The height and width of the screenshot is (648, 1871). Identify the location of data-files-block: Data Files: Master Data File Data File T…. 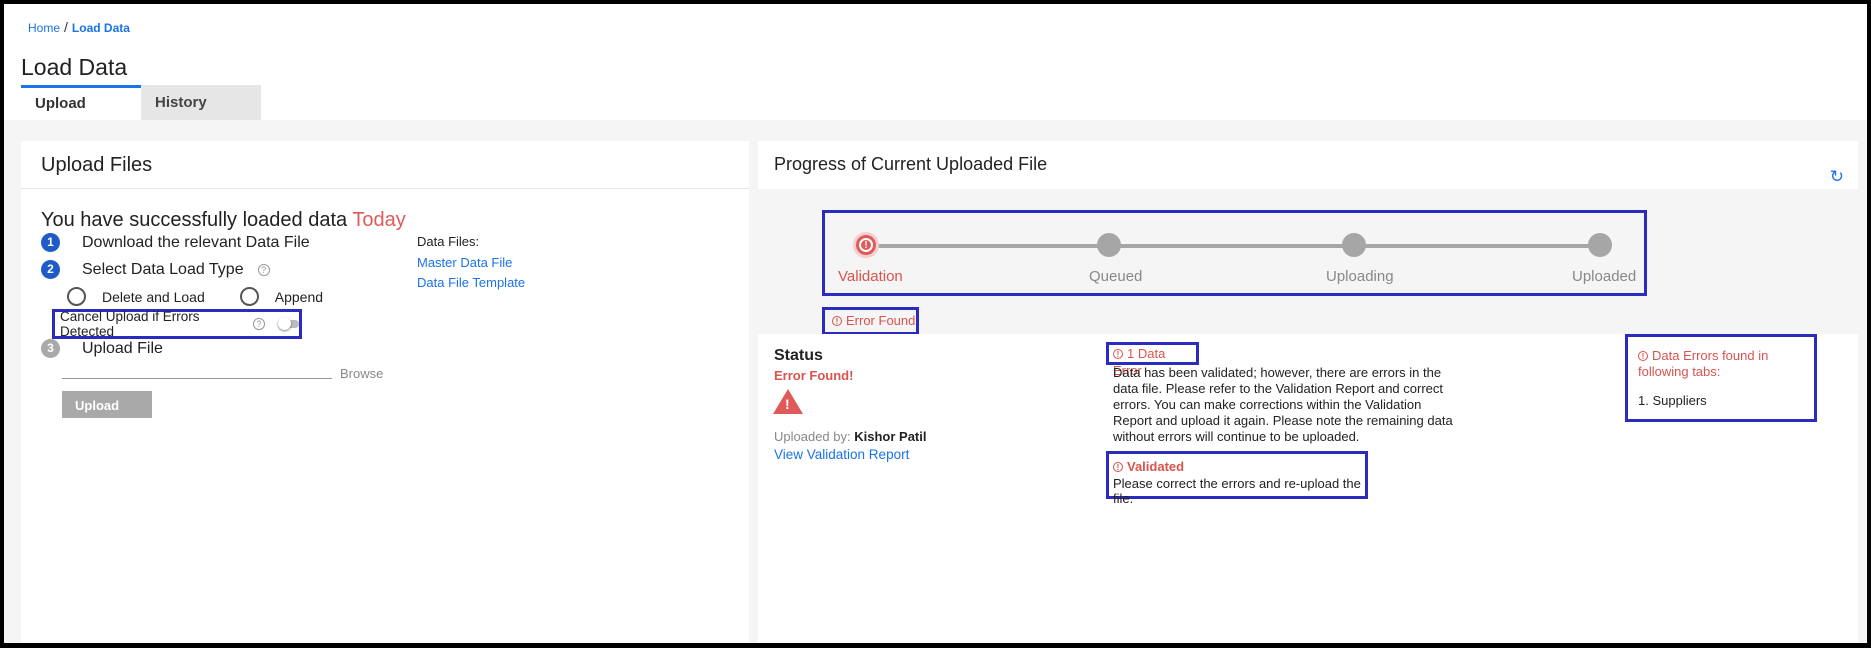
(471, 264).